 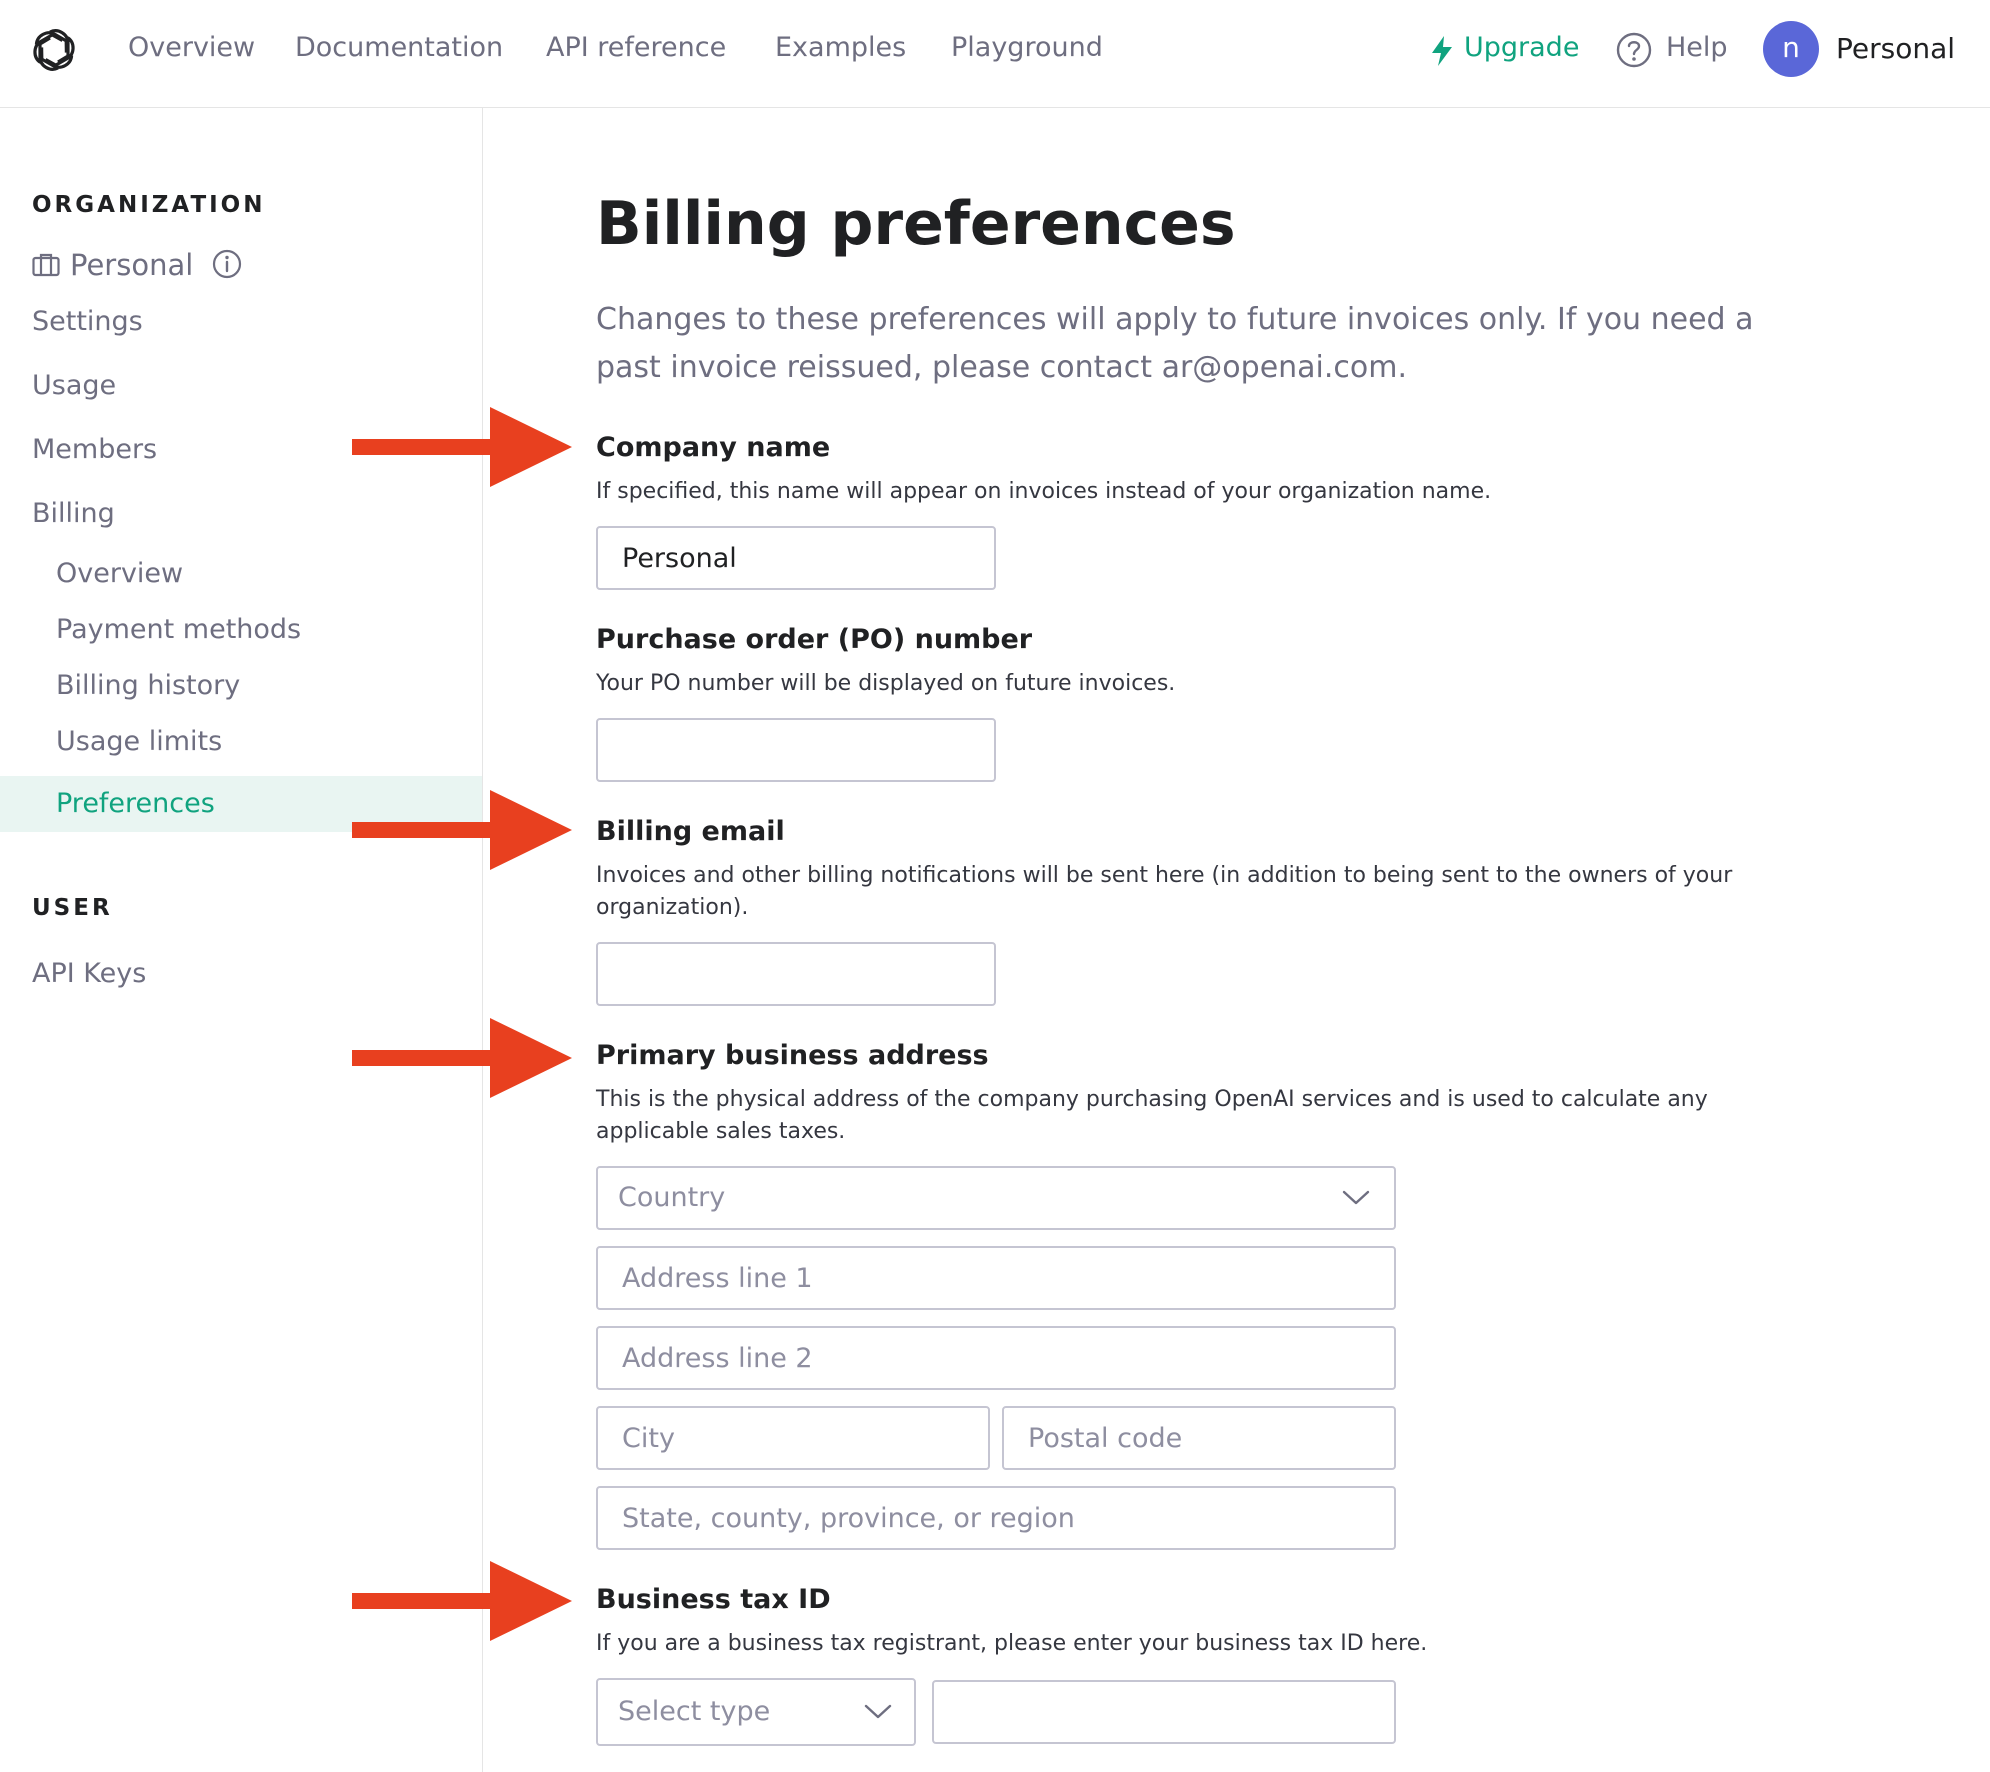 I want to click on state-region-input, so click(x=996, y=1518).